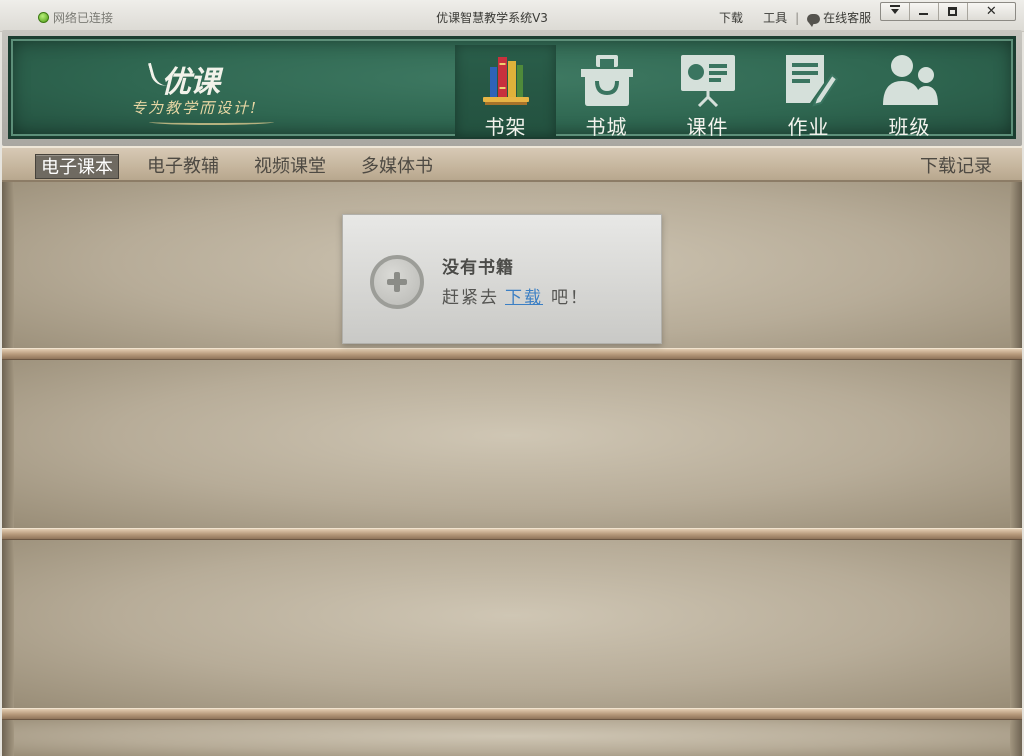 The height and width of the screenshot is (756, 1024). I want to click on tab-e-supplementary: 电子教辅, so click(183, 166).